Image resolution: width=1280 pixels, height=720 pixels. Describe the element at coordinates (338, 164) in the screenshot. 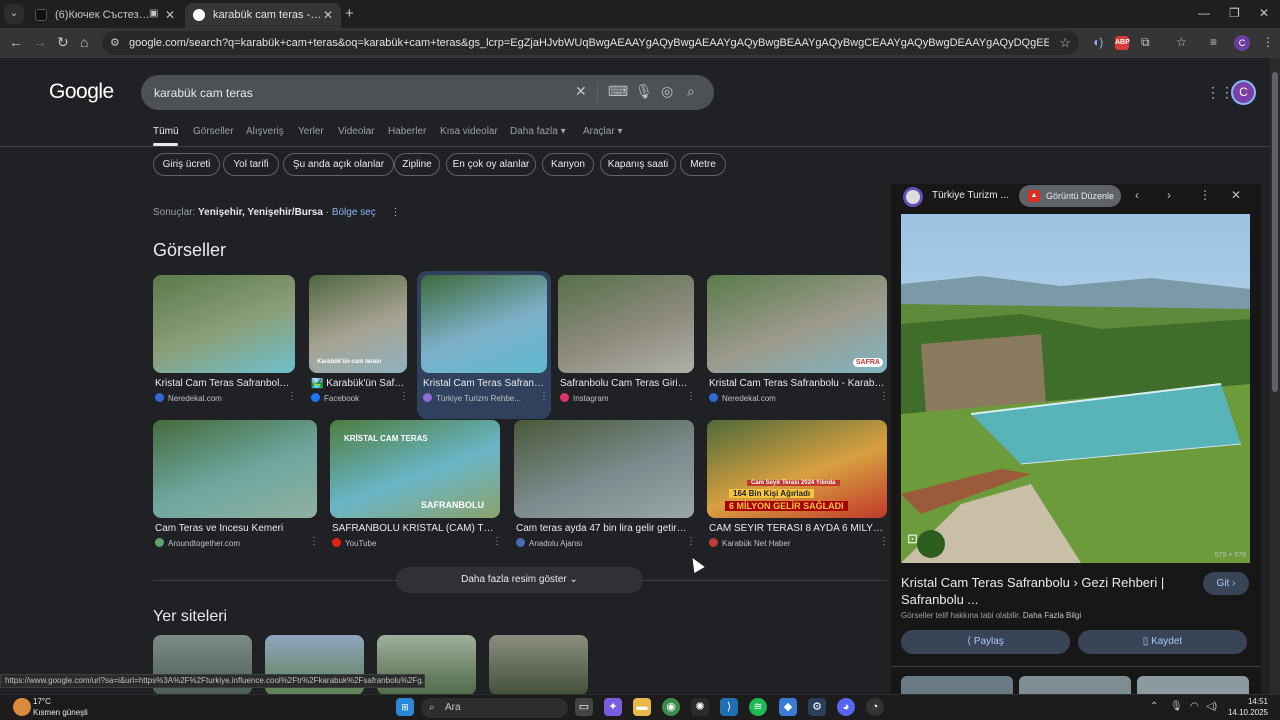

I see `filter-chip: Şu anda açık olanlar` at that location.